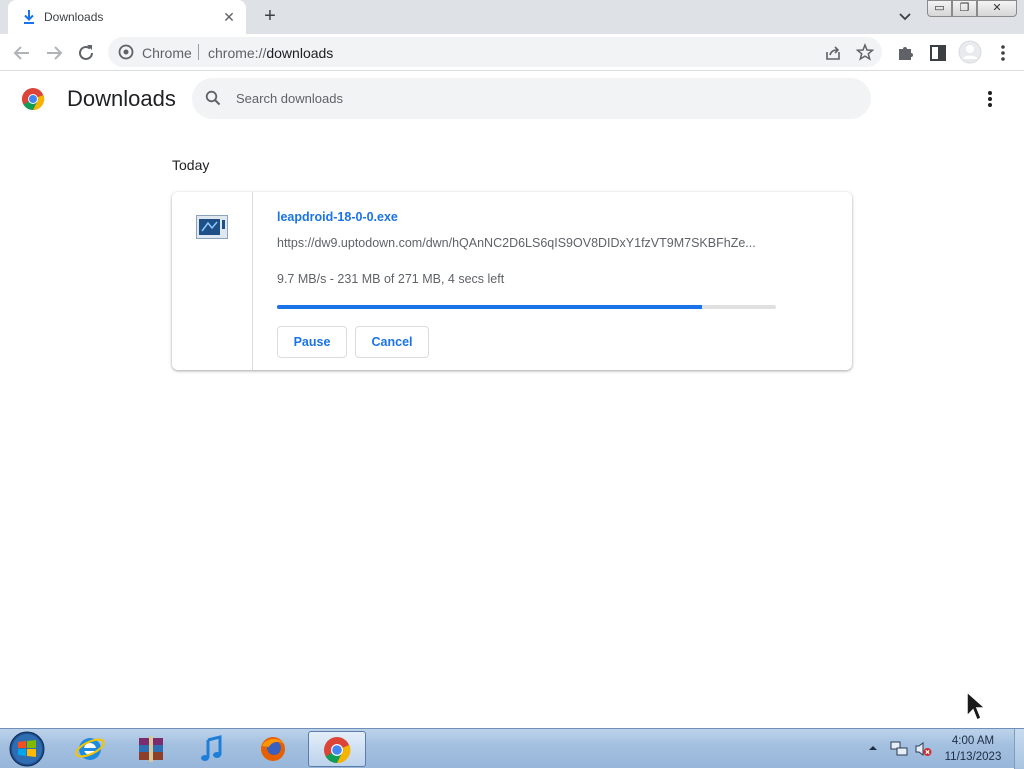 The image size is (1024, 769). I want to click on windows-taskbar: 4:00 AM 11/13/2023, so click(512, 748).